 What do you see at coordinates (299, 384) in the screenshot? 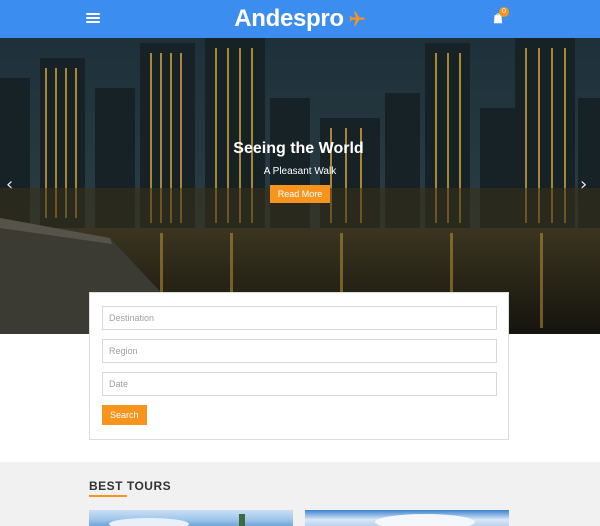
I see `date-field` at bounding box center [299, 384].